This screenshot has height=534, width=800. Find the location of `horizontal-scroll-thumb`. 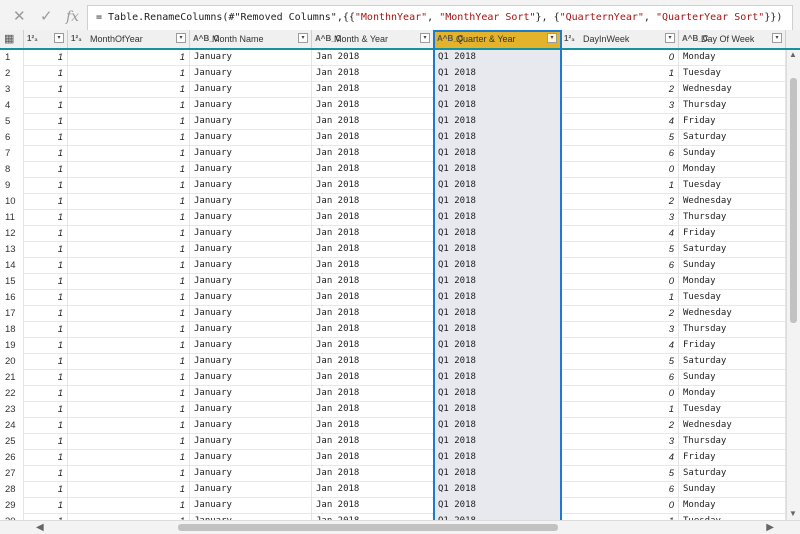

horizontal-scroll-thumb is located at coordinates (368, 527).